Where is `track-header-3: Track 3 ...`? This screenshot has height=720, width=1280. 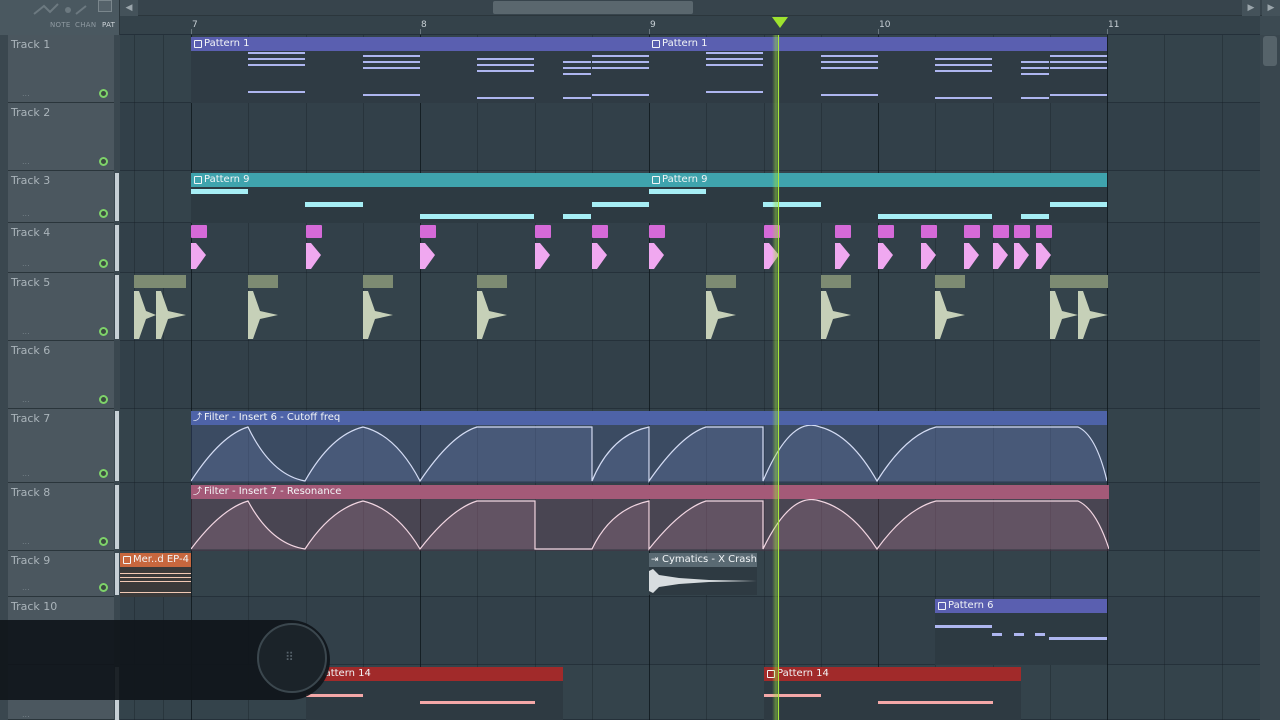 track-header-3: Track 3 ... is located at coordinates (61, 197).